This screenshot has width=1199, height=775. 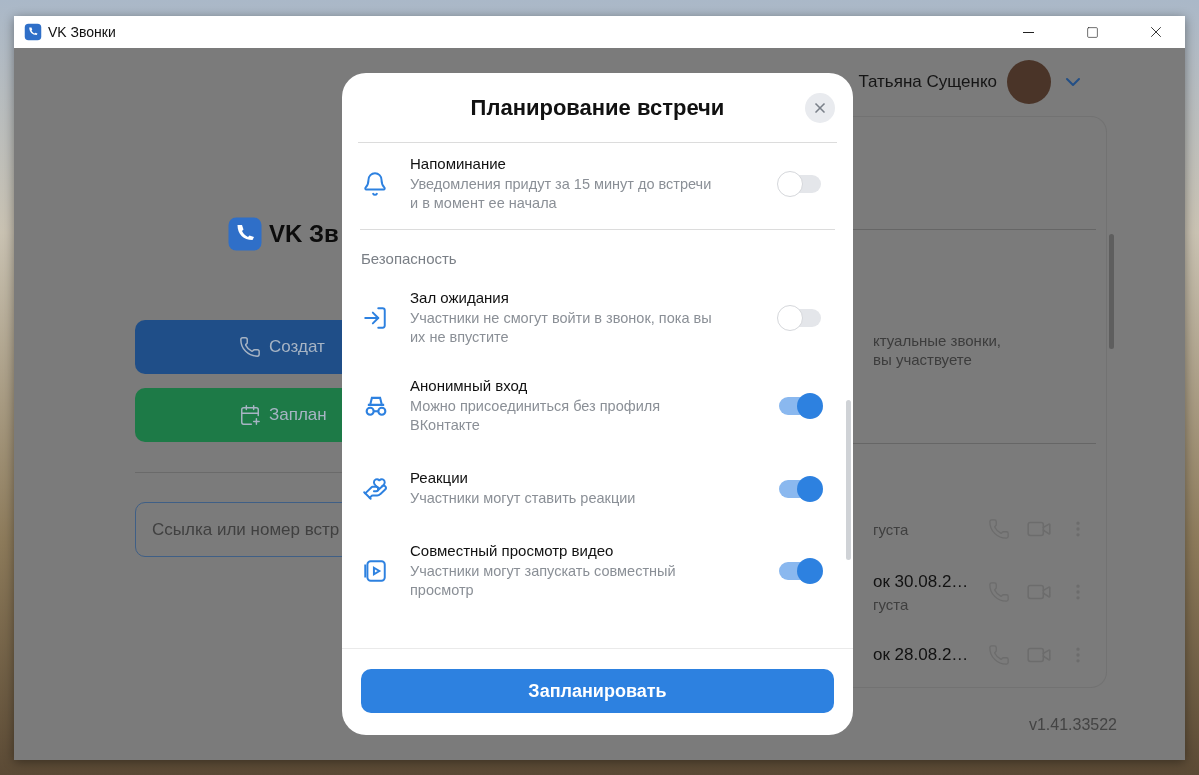 What do you see at coordinates (439, 477) in the screenshot?
I see `setting-title: Реакции` at bounding box center [439, 477].